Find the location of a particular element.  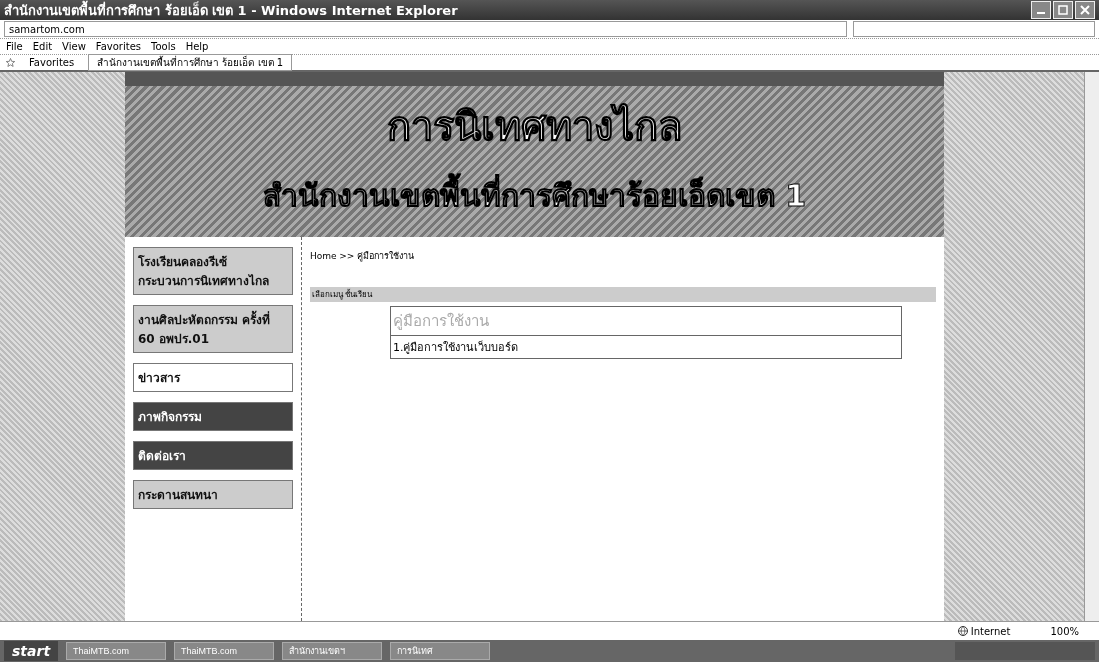

window-title-text: สำนักงานเขตพื้นที่การศึกษา ร้อยเอ็ด เขต 1 - Windows Internet Explorer is located at coordinates (231, 10).